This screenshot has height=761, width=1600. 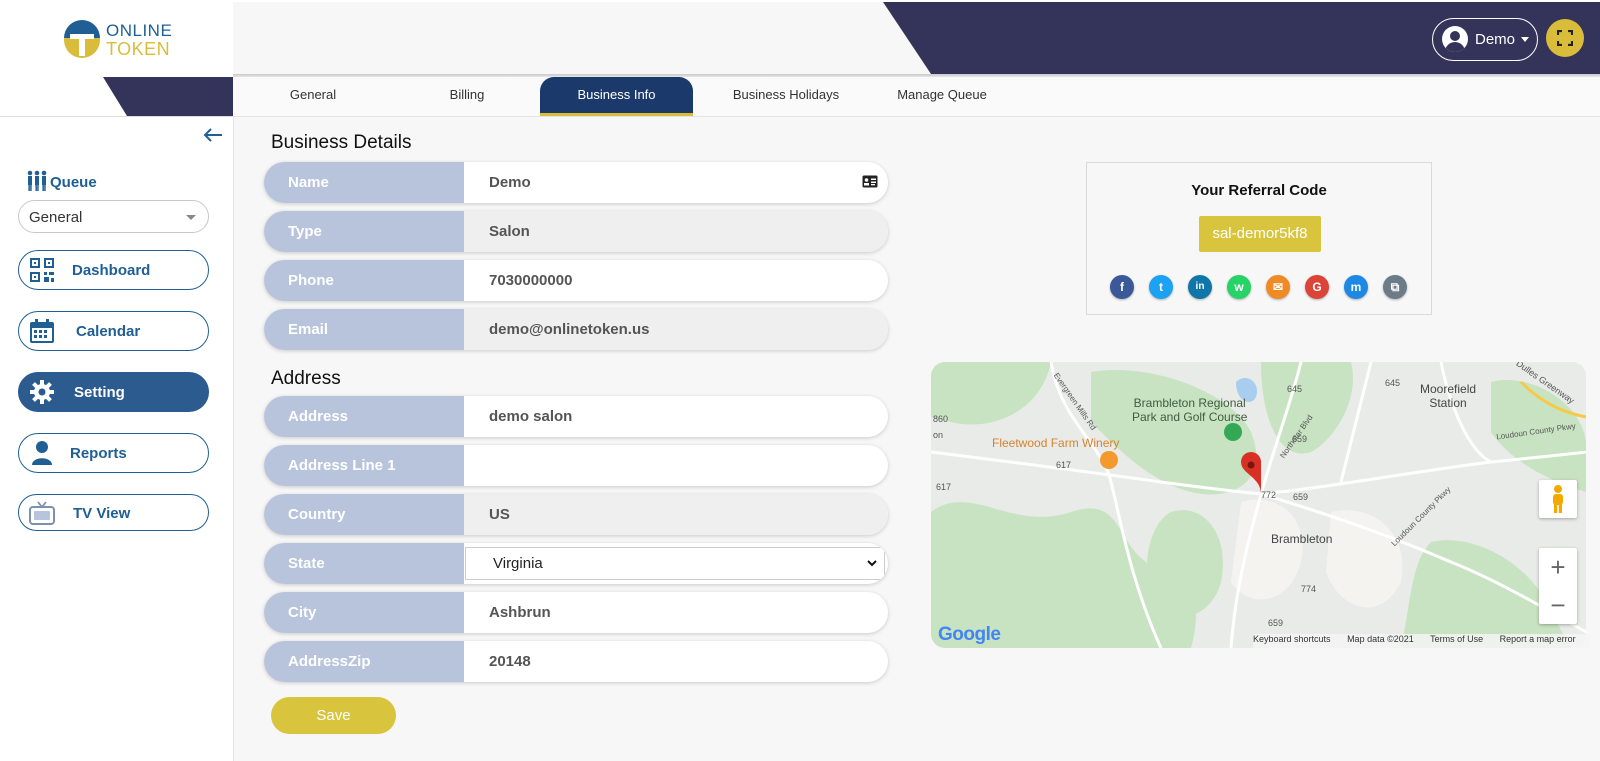 What do you see at coordinates (1259, 190) in the screenshot?
I see `referral-title: Your Referral Code` at bounding box center [1259, 190].